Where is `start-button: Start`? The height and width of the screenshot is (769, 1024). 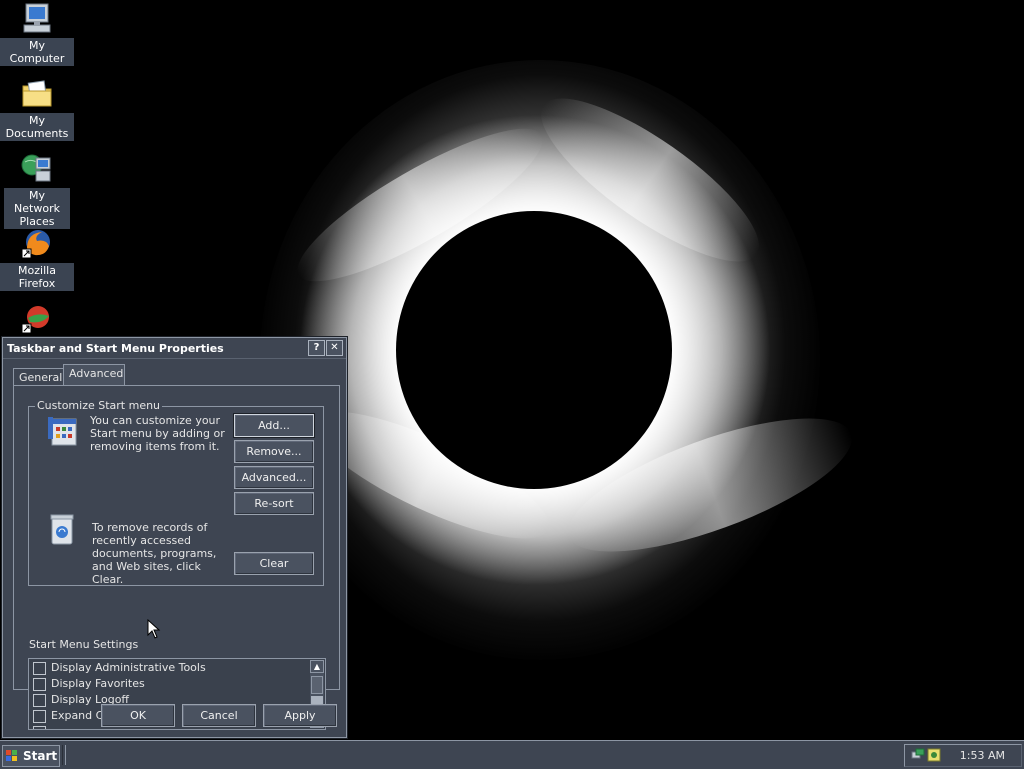
start-button: Start is located at coordinates (31, 756).